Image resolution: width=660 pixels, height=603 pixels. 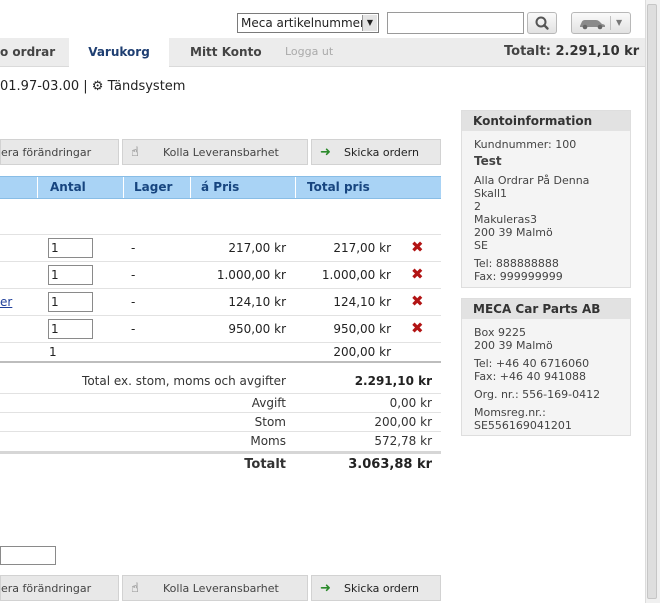 I want to click on breadcrumb: 01.97-03.00 | ⚙ Tändsystem, so click(x=92, y=86).